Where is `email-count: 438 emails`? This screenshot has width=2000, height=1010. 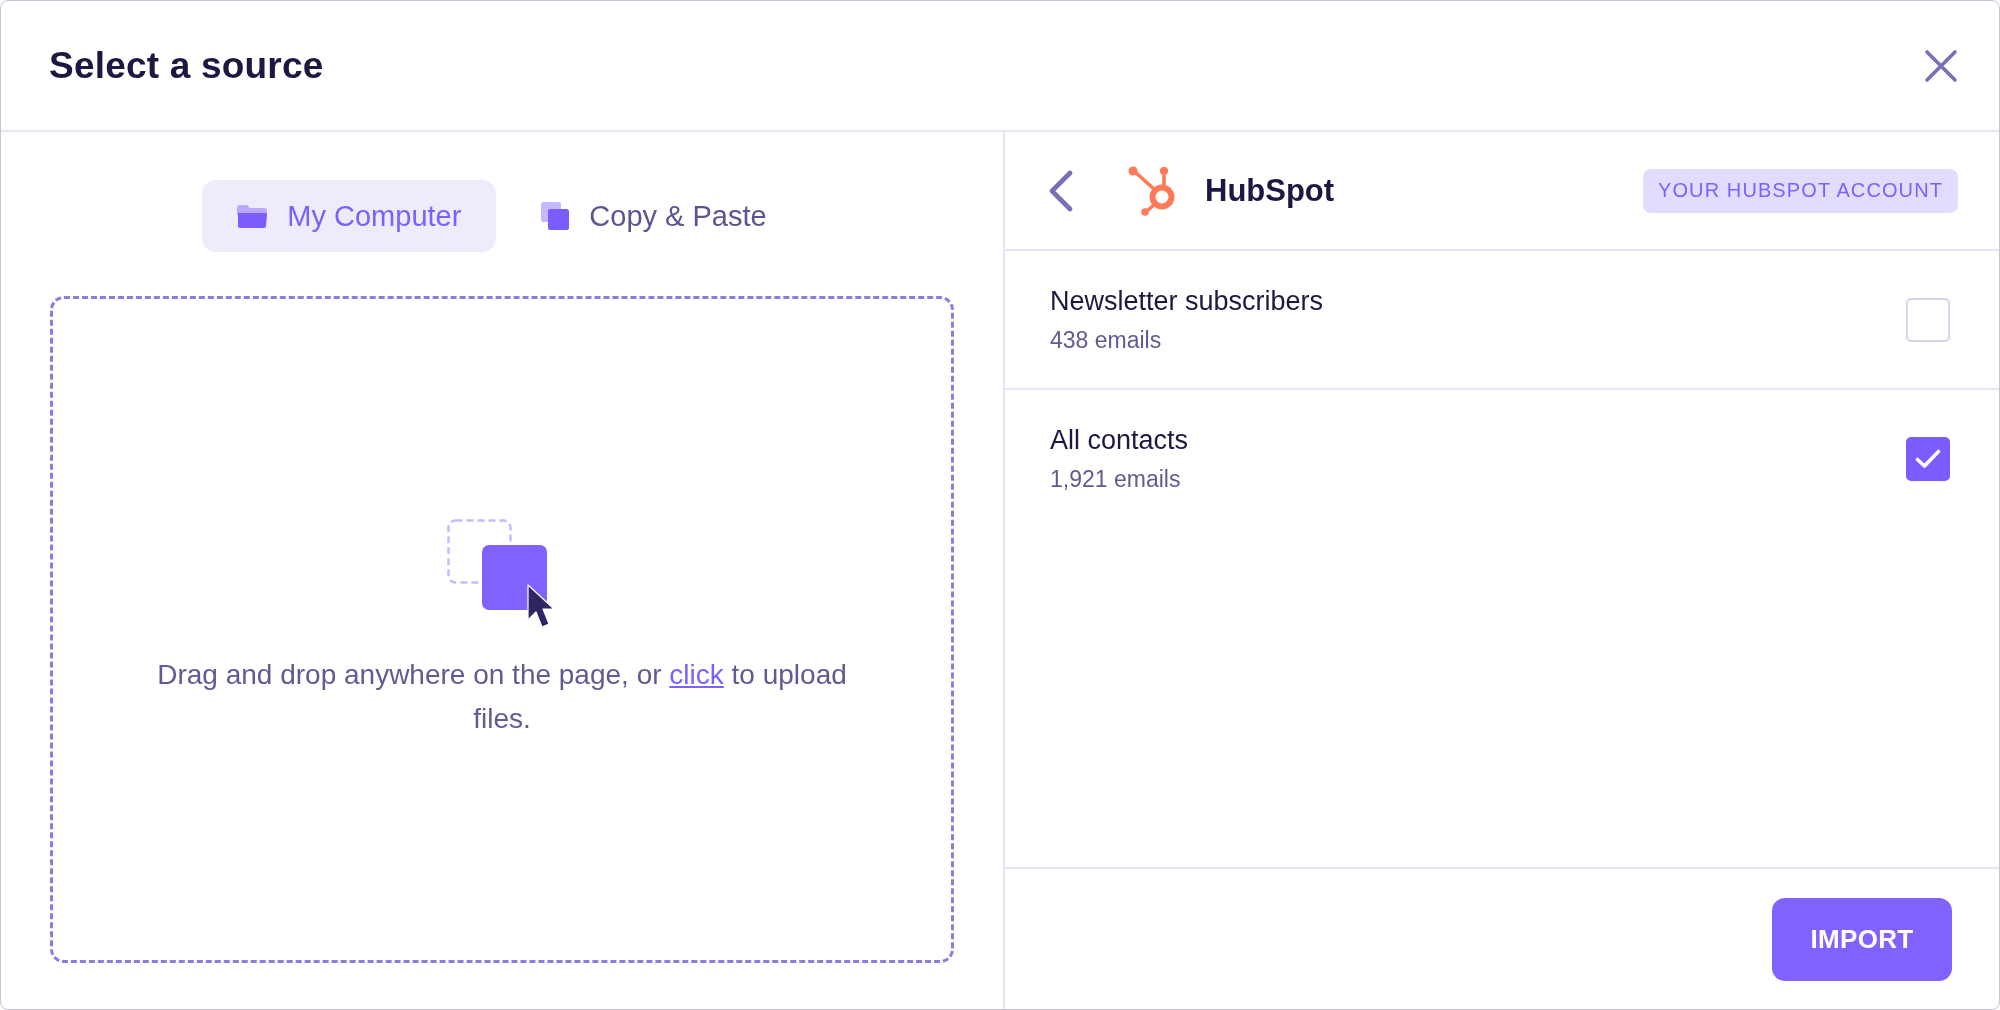 email-count: 438 emails is located at coordinates (1106, 340).